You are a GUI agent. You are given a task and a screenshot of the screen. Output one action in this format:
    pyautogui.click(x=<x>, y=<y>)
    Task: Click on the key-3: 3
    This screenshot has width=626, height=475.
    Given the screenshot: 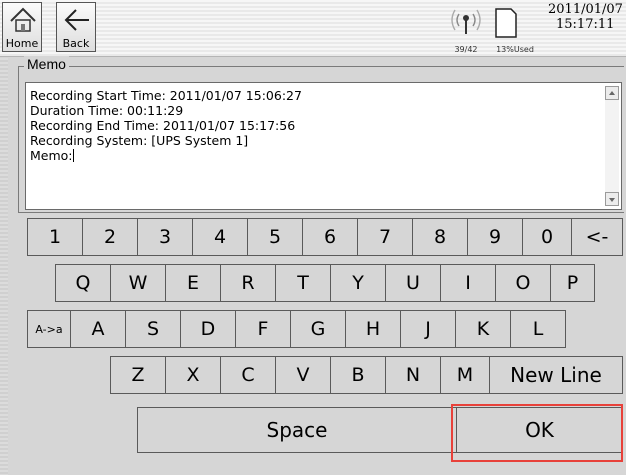 What is the action you would take?
    pyautogui.click(x=165, y=237)
    